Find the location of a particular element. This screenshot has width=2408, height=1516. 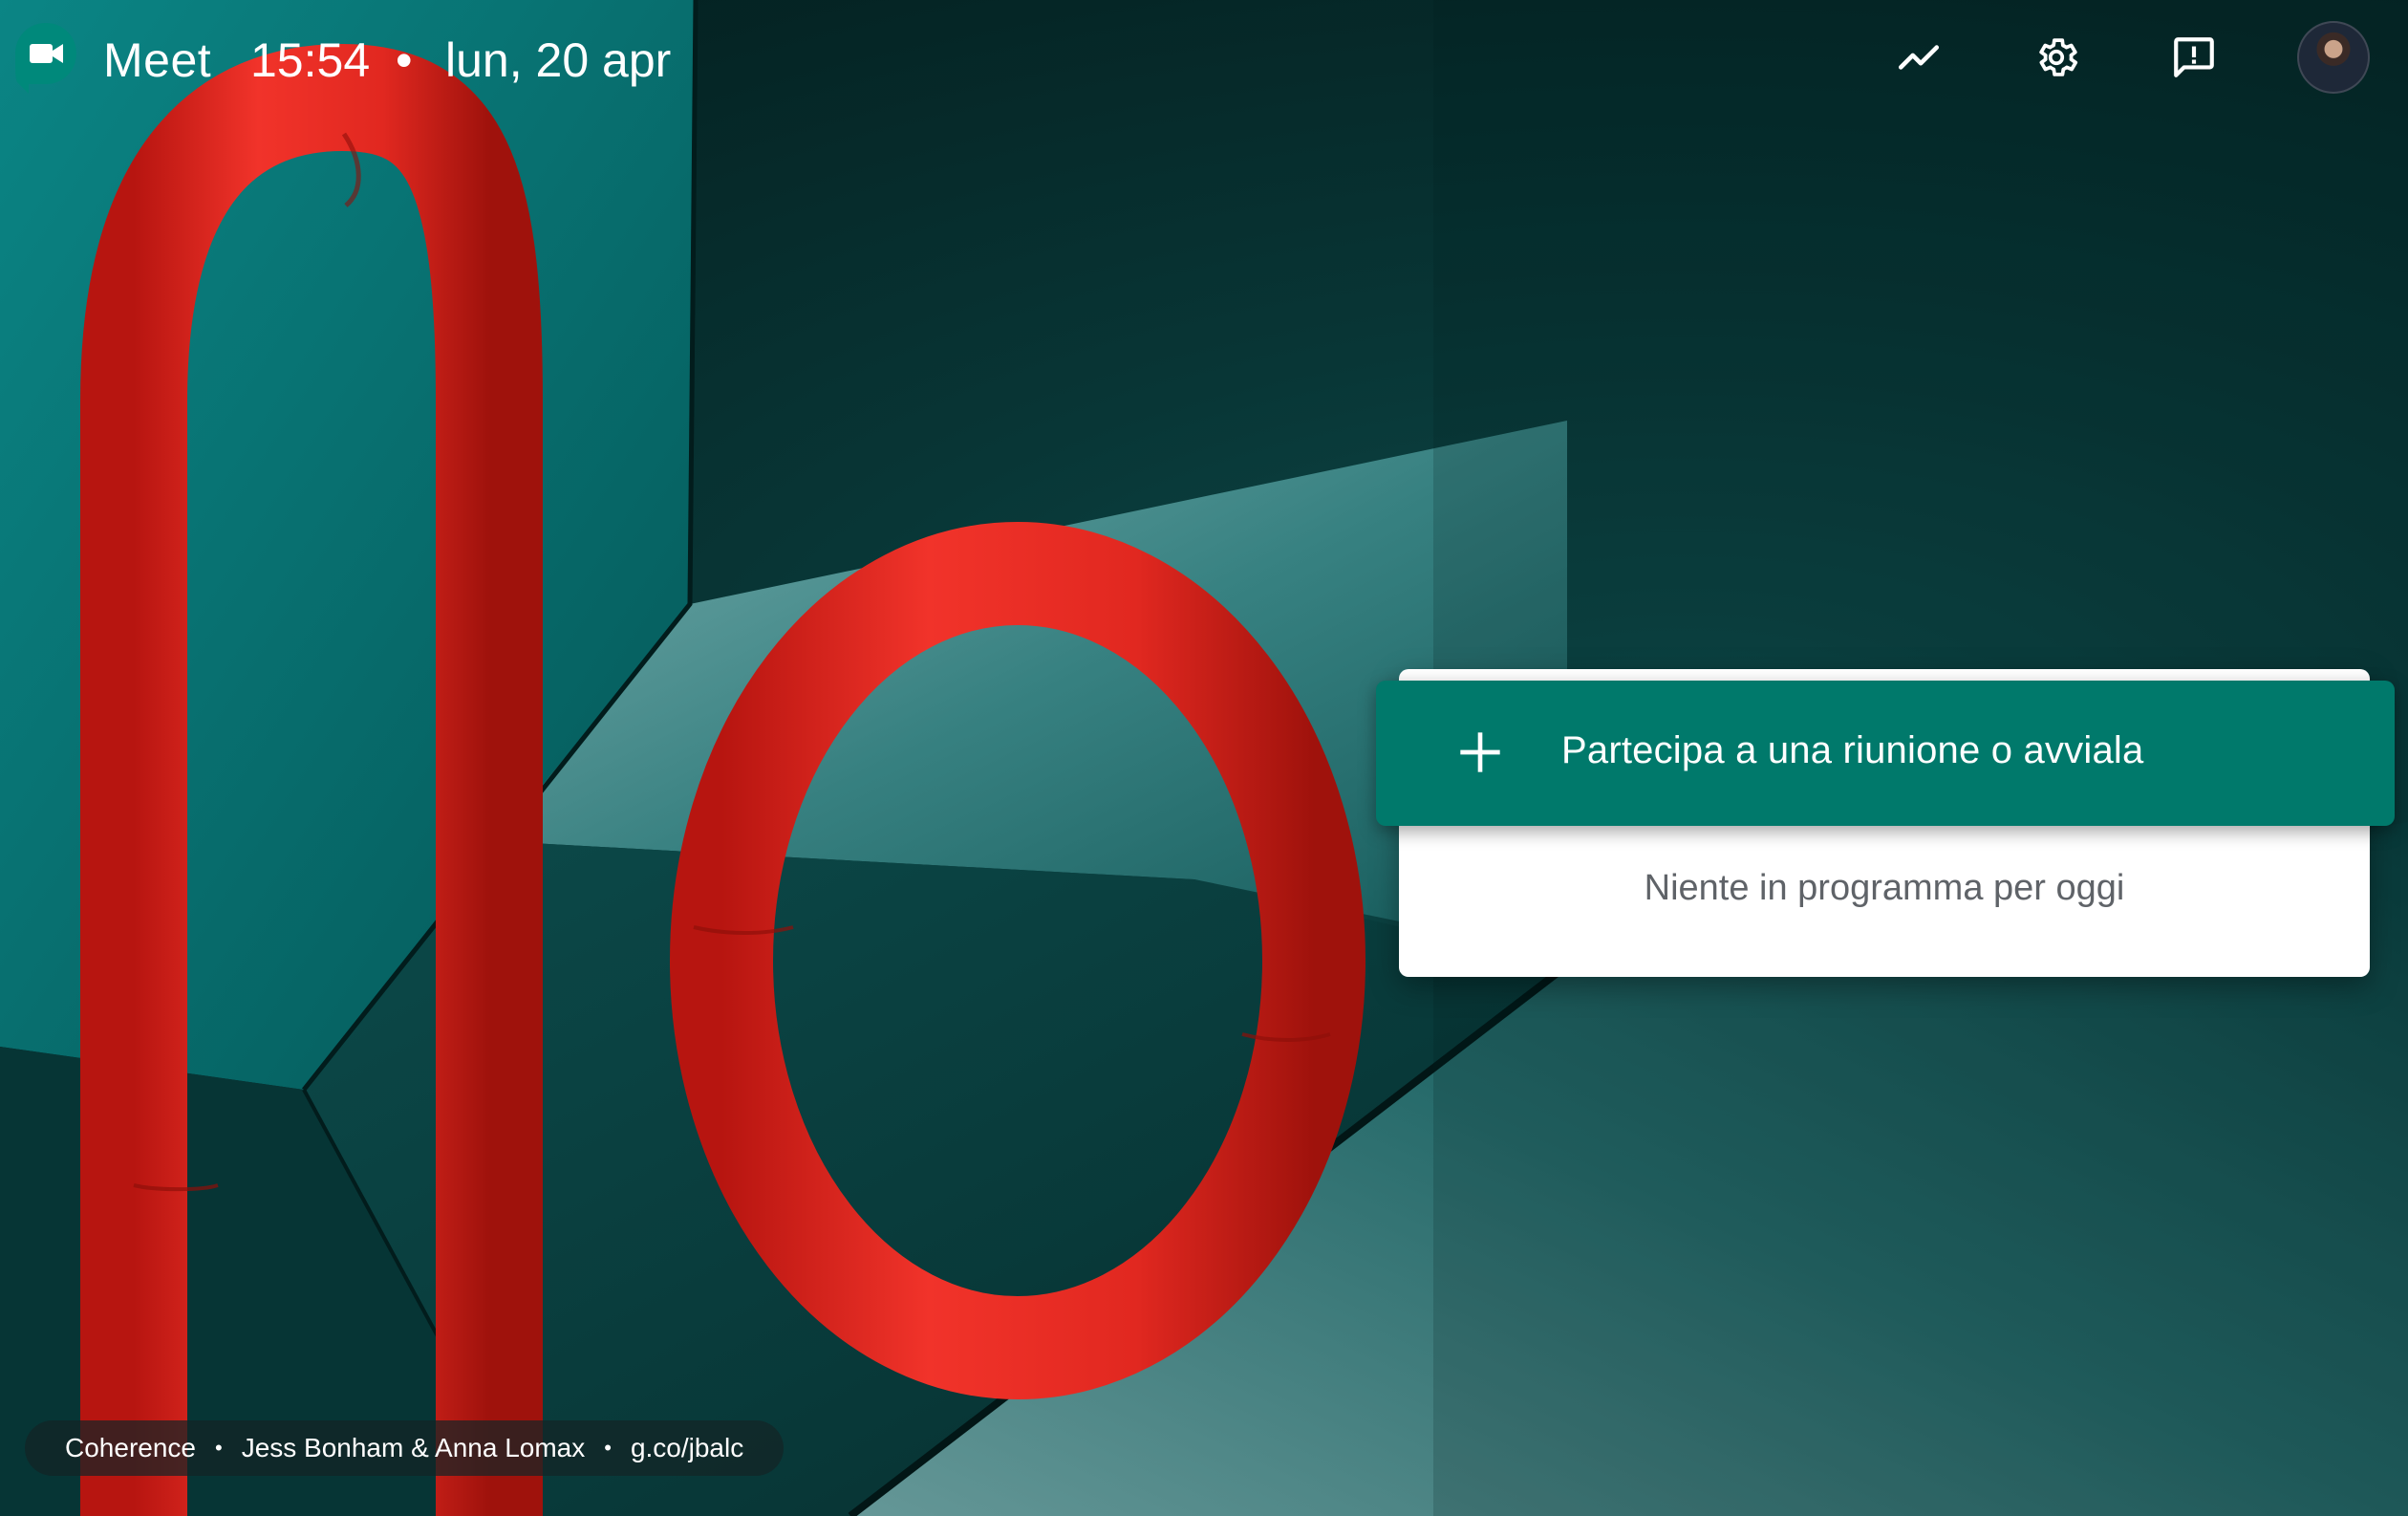

no-meetings-message: Niente in programma per oggi is located at coordinates (1885, 888).